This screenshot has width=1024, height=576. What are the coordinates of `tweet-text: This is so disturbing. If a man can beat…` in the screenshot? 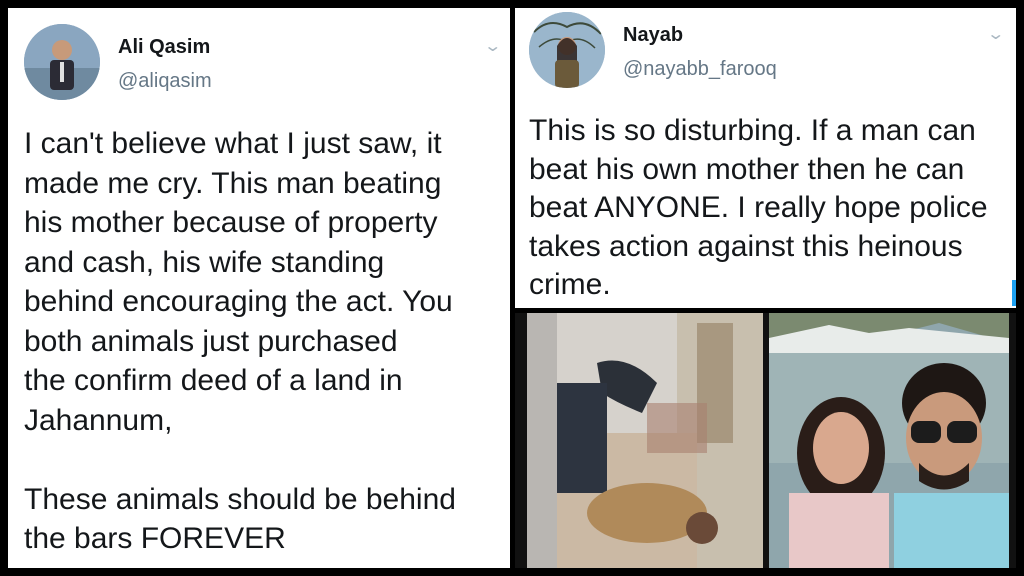 It's located at (758, 207).